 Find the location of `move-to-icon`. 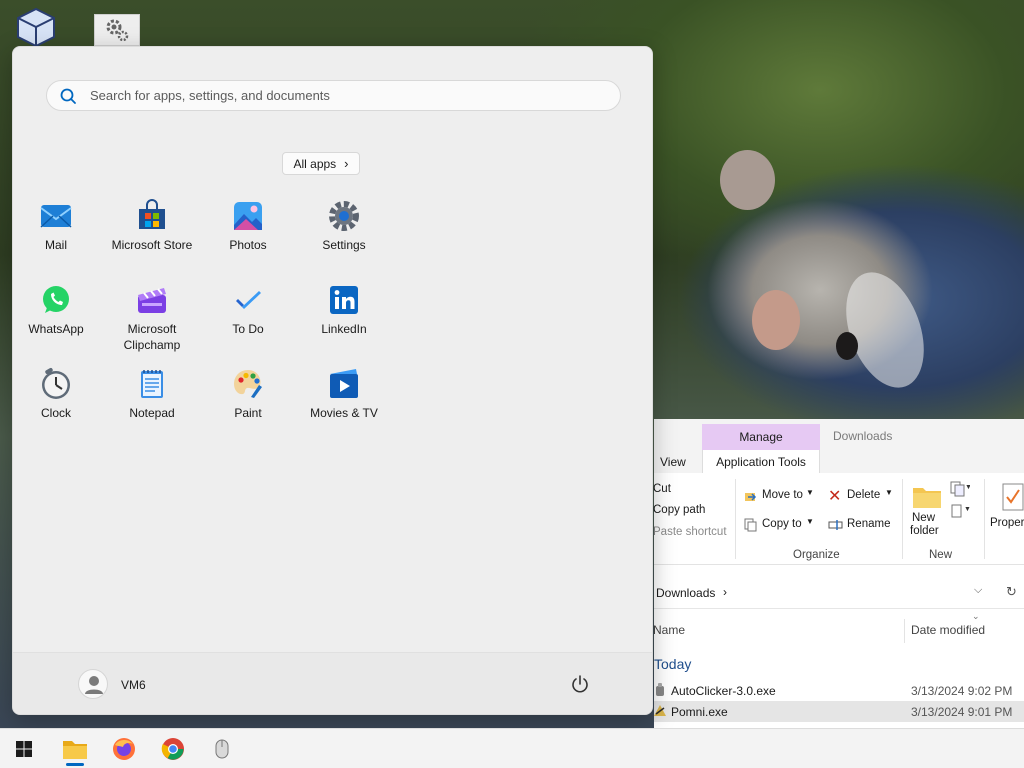

move-to-icon is located at coordinates (751, 497).